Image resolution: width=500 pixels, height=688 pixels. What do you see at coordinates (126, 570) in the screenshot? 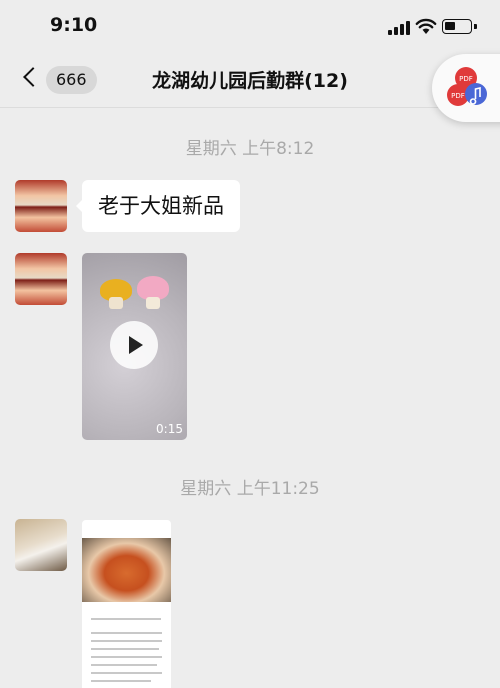
I see `article-food-photo` at bounding box center [126, 570].